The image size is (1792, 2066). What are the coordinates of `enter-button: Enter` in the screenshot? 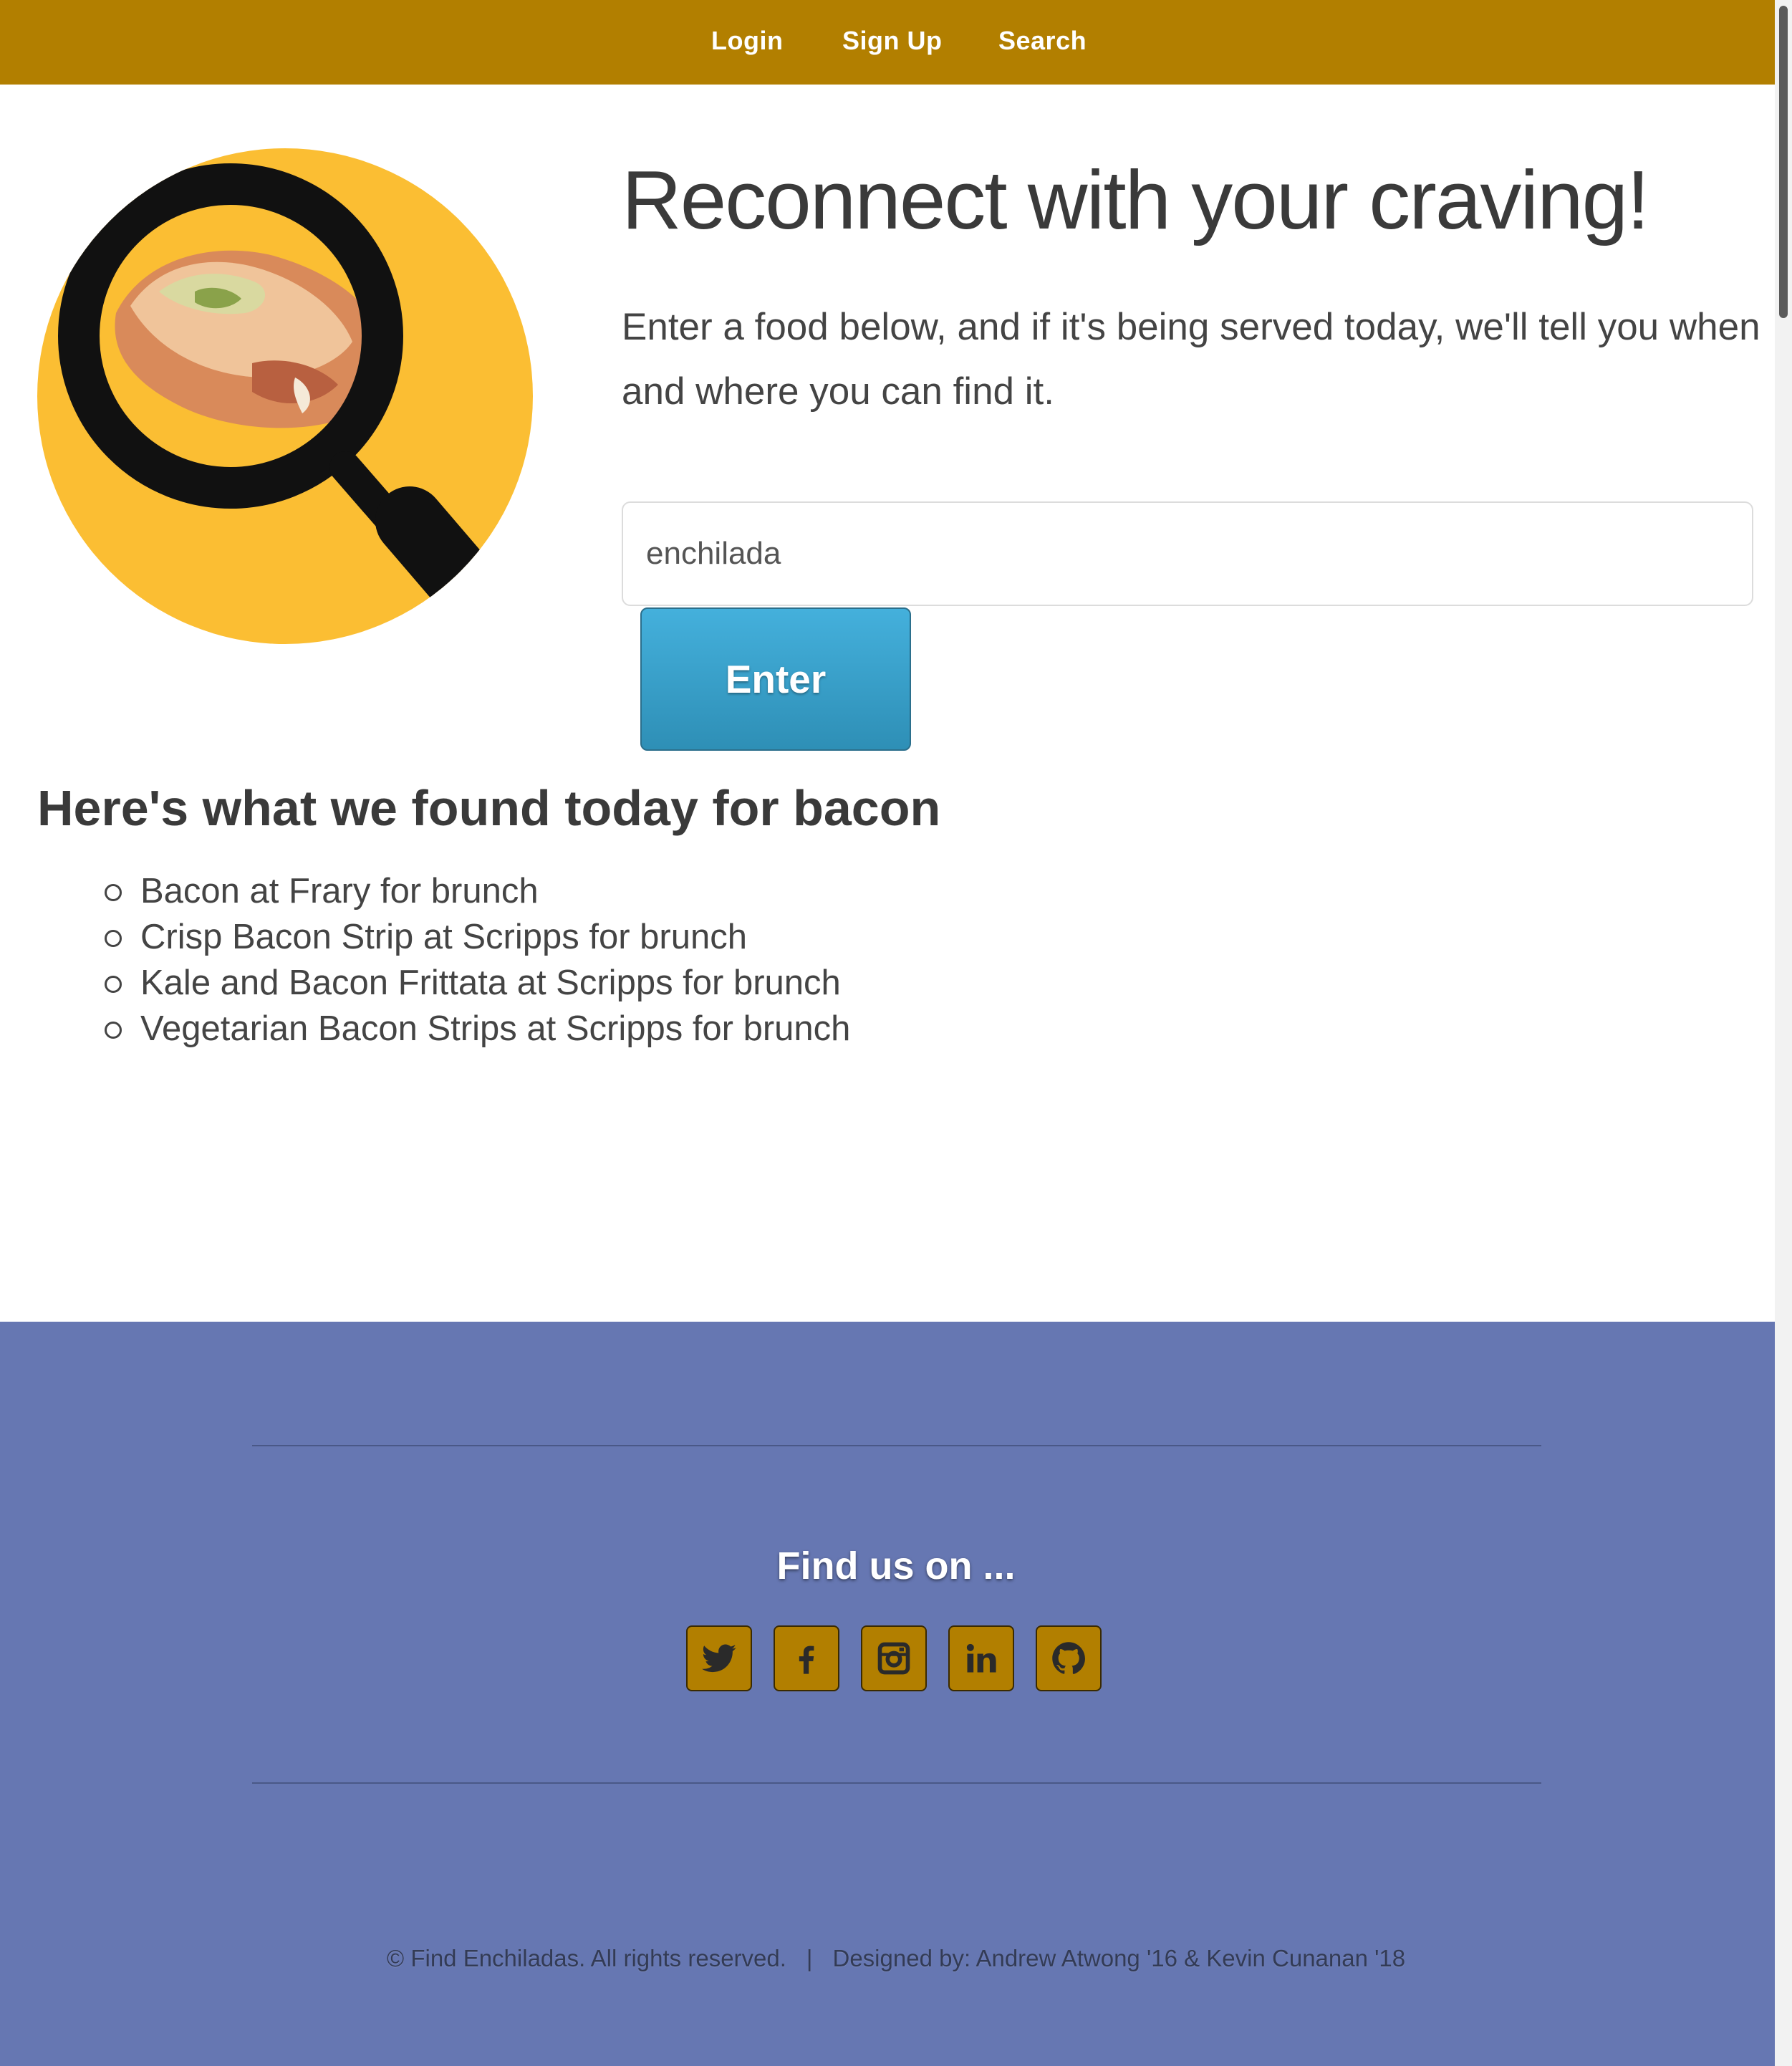 It's located at (776, 679).